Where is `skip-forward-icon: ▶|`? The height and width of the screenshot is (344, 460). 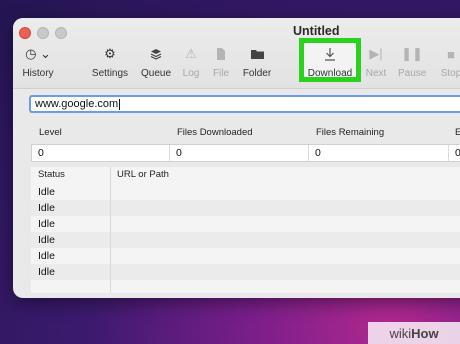 skip-forward-icon: ▶| is located at coordinates (376, 53).